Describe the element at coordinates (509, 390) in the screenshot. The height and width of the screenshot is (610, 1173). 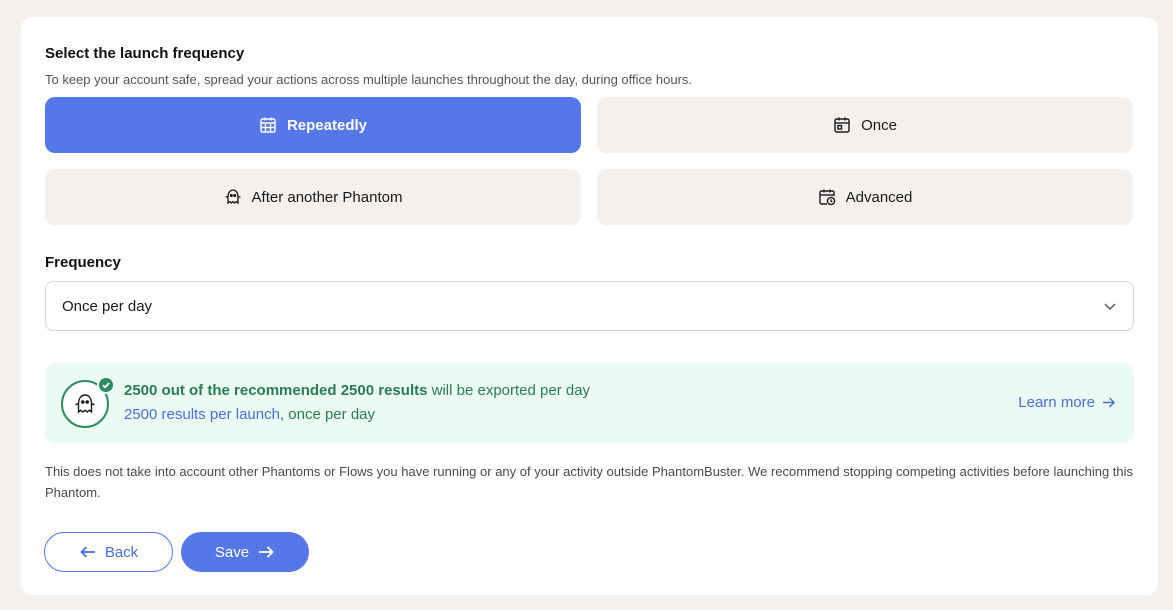
I see `export-summary-rest: will be exported per day` at that location.